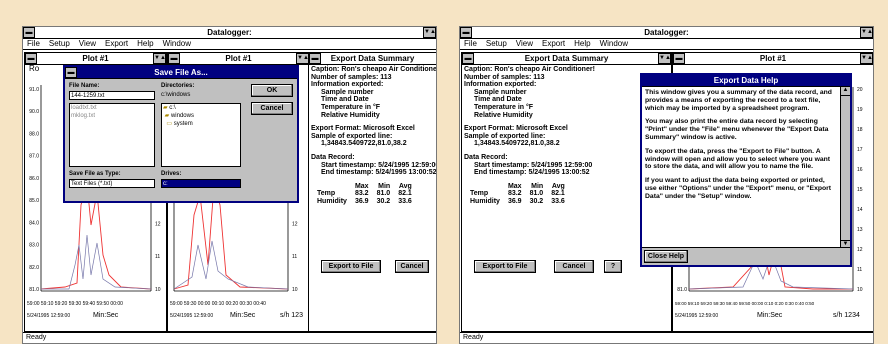 The width and height of the screenshot is (888, 344). Describe the element at coordinates (379, 173) in the screenshot. I see `summary-end: End timestamp: 5/24/1995 13:00:52` at that location.